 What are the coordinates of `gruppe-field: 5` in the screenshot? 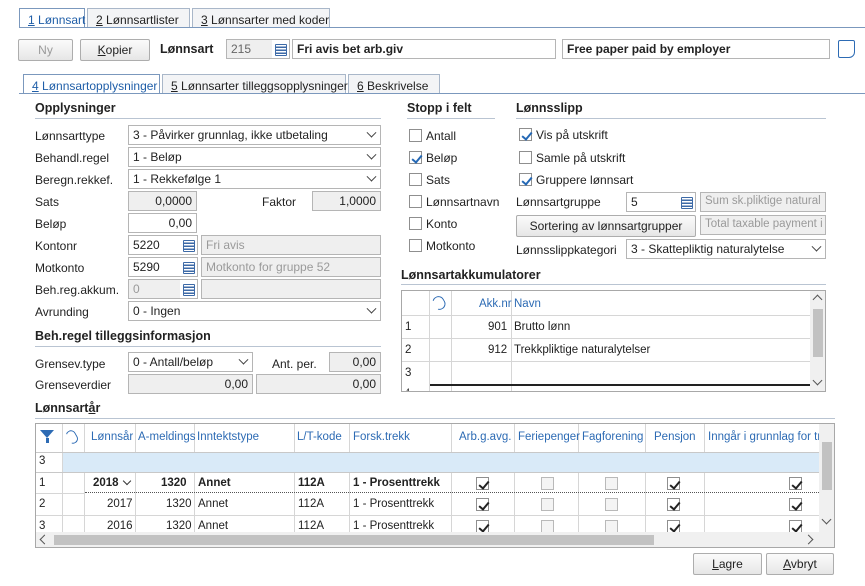 It's located at (652, 202).